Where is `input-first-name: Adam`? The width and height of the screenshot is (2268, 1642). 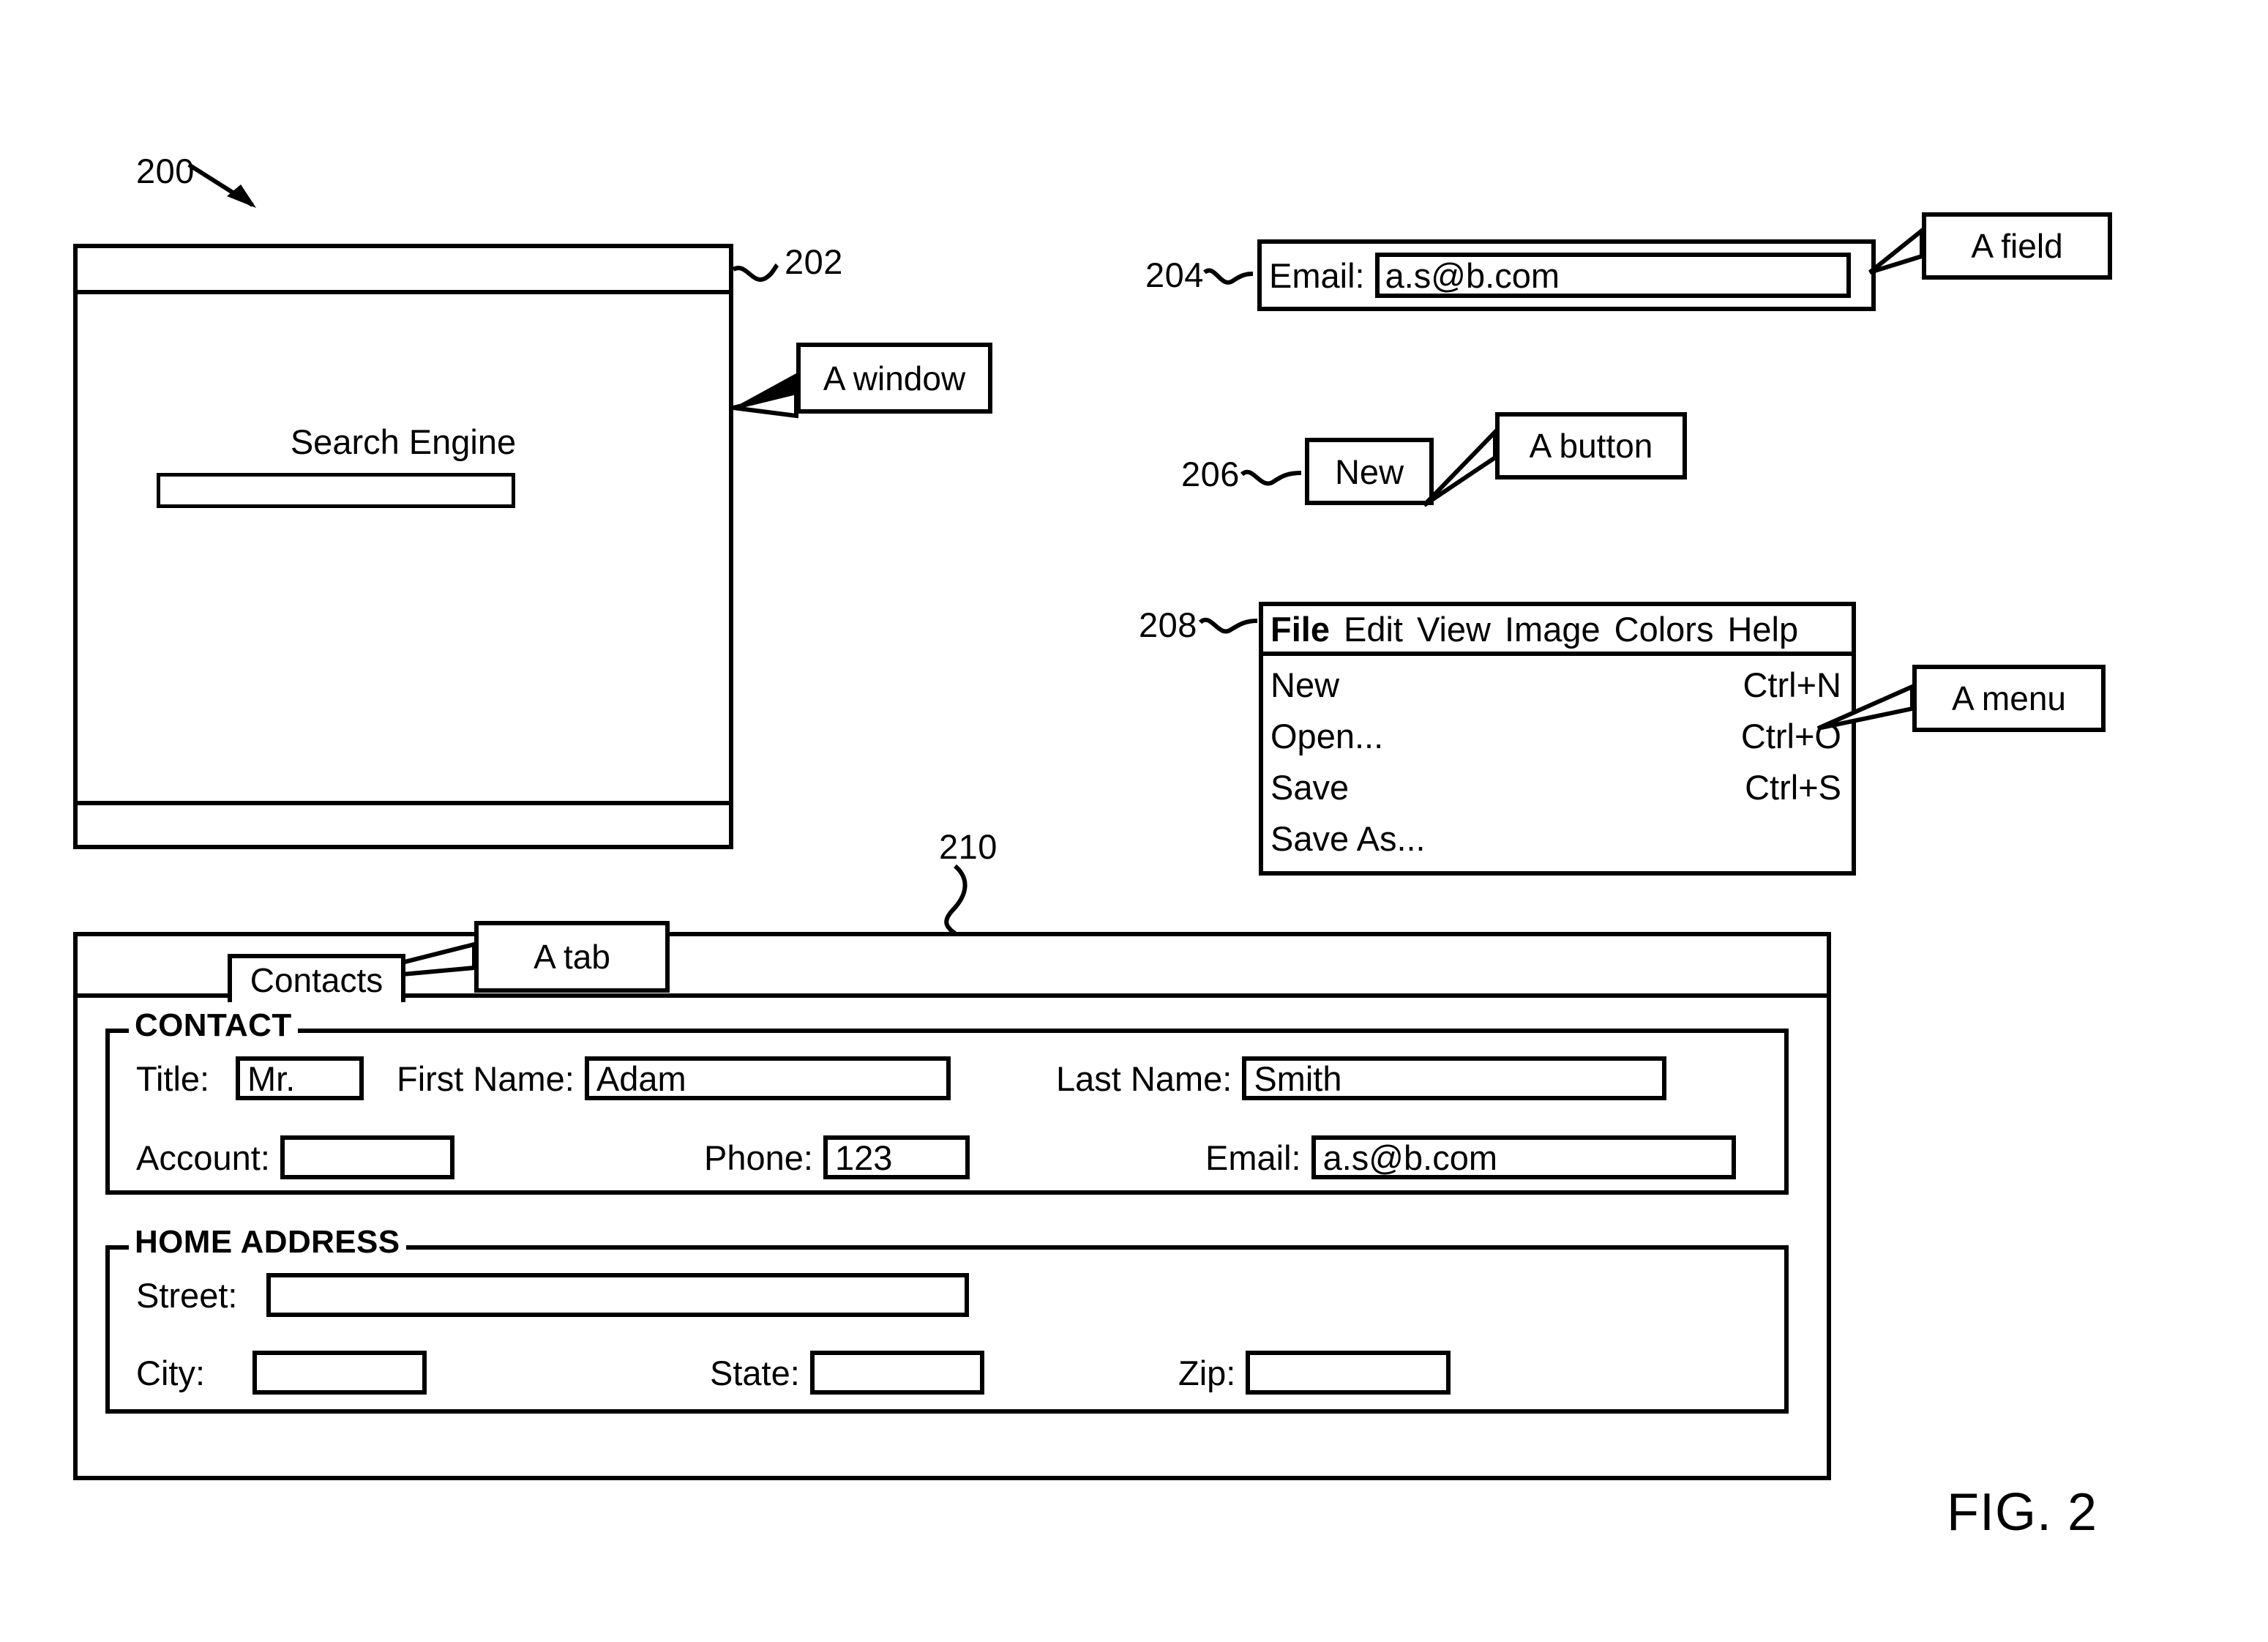
input-first-name: Adam is located at coordinates (767, 1078).